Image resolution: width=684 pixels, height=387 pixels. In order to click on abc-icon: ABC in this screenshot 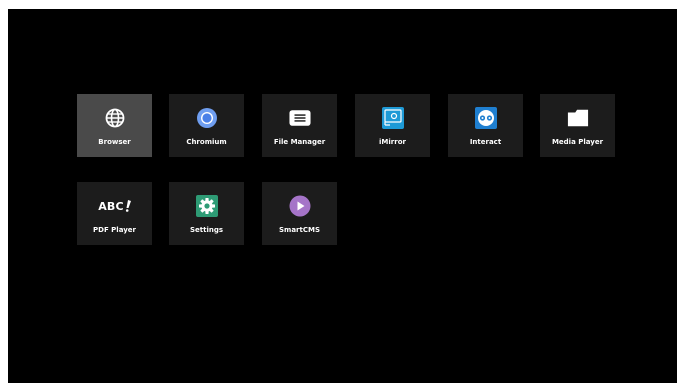, I will do `click(115, 206)`.